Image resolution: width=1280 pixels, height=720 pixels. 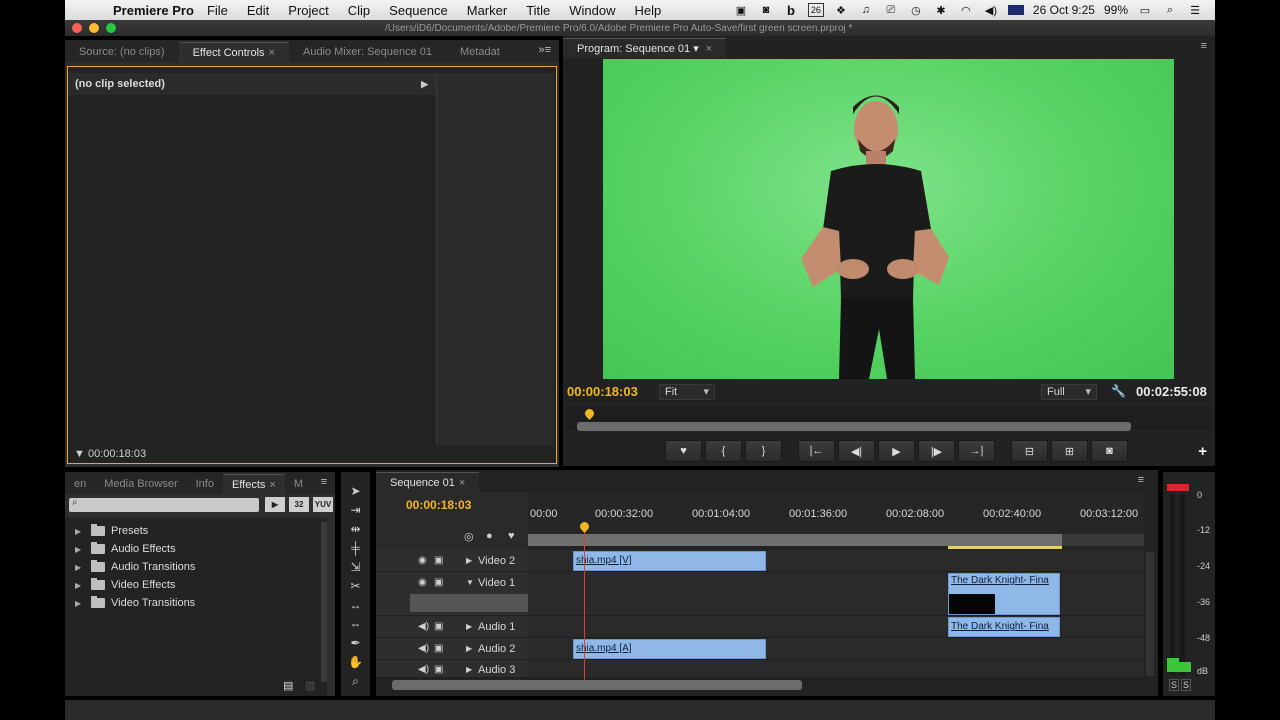 I want to click on effects-search-input: ⌕, so click(x=164, y=504).